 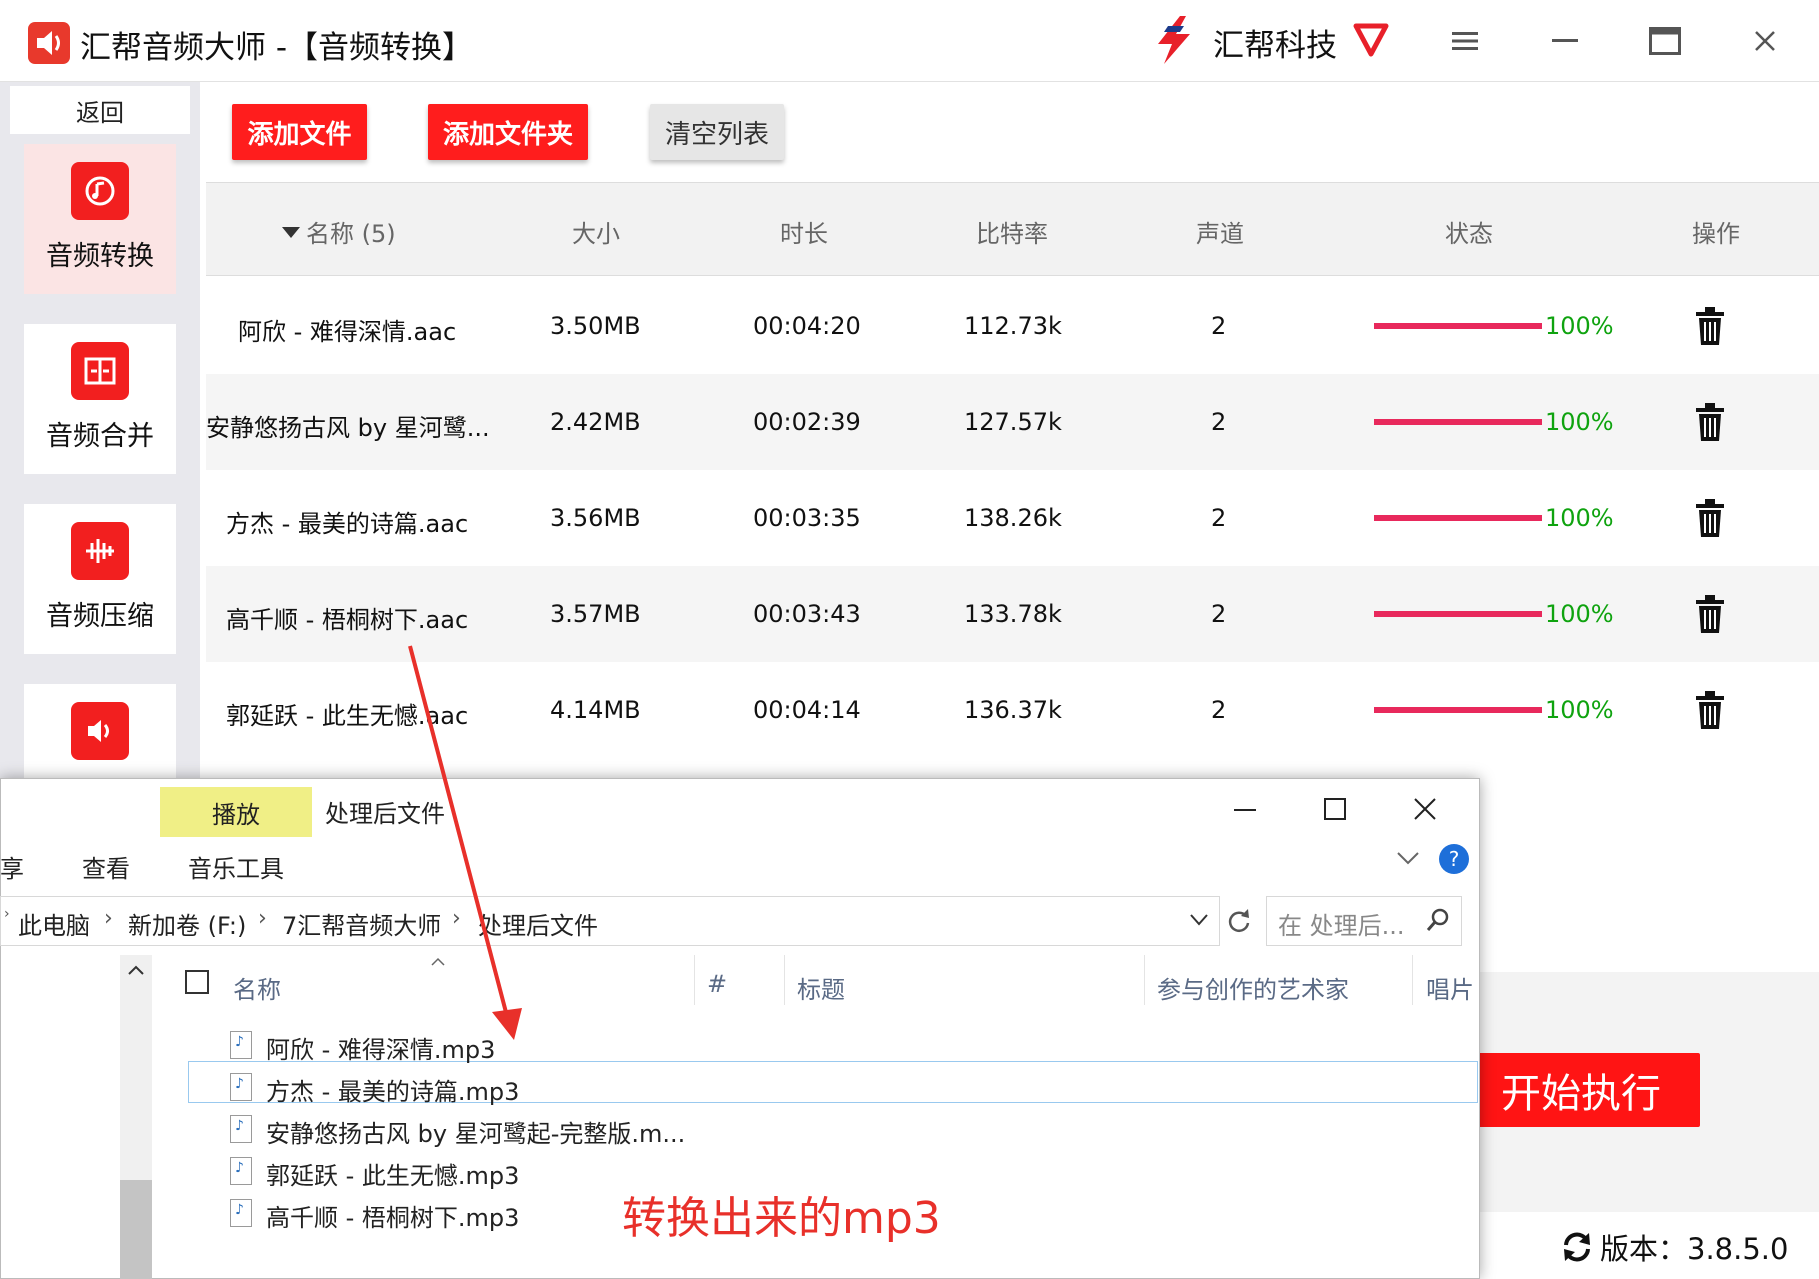 What do you see at coordinates (1469, 231) in the screenshot?
I see `column-header-status: 状态` at bounding box center [1469, 231].